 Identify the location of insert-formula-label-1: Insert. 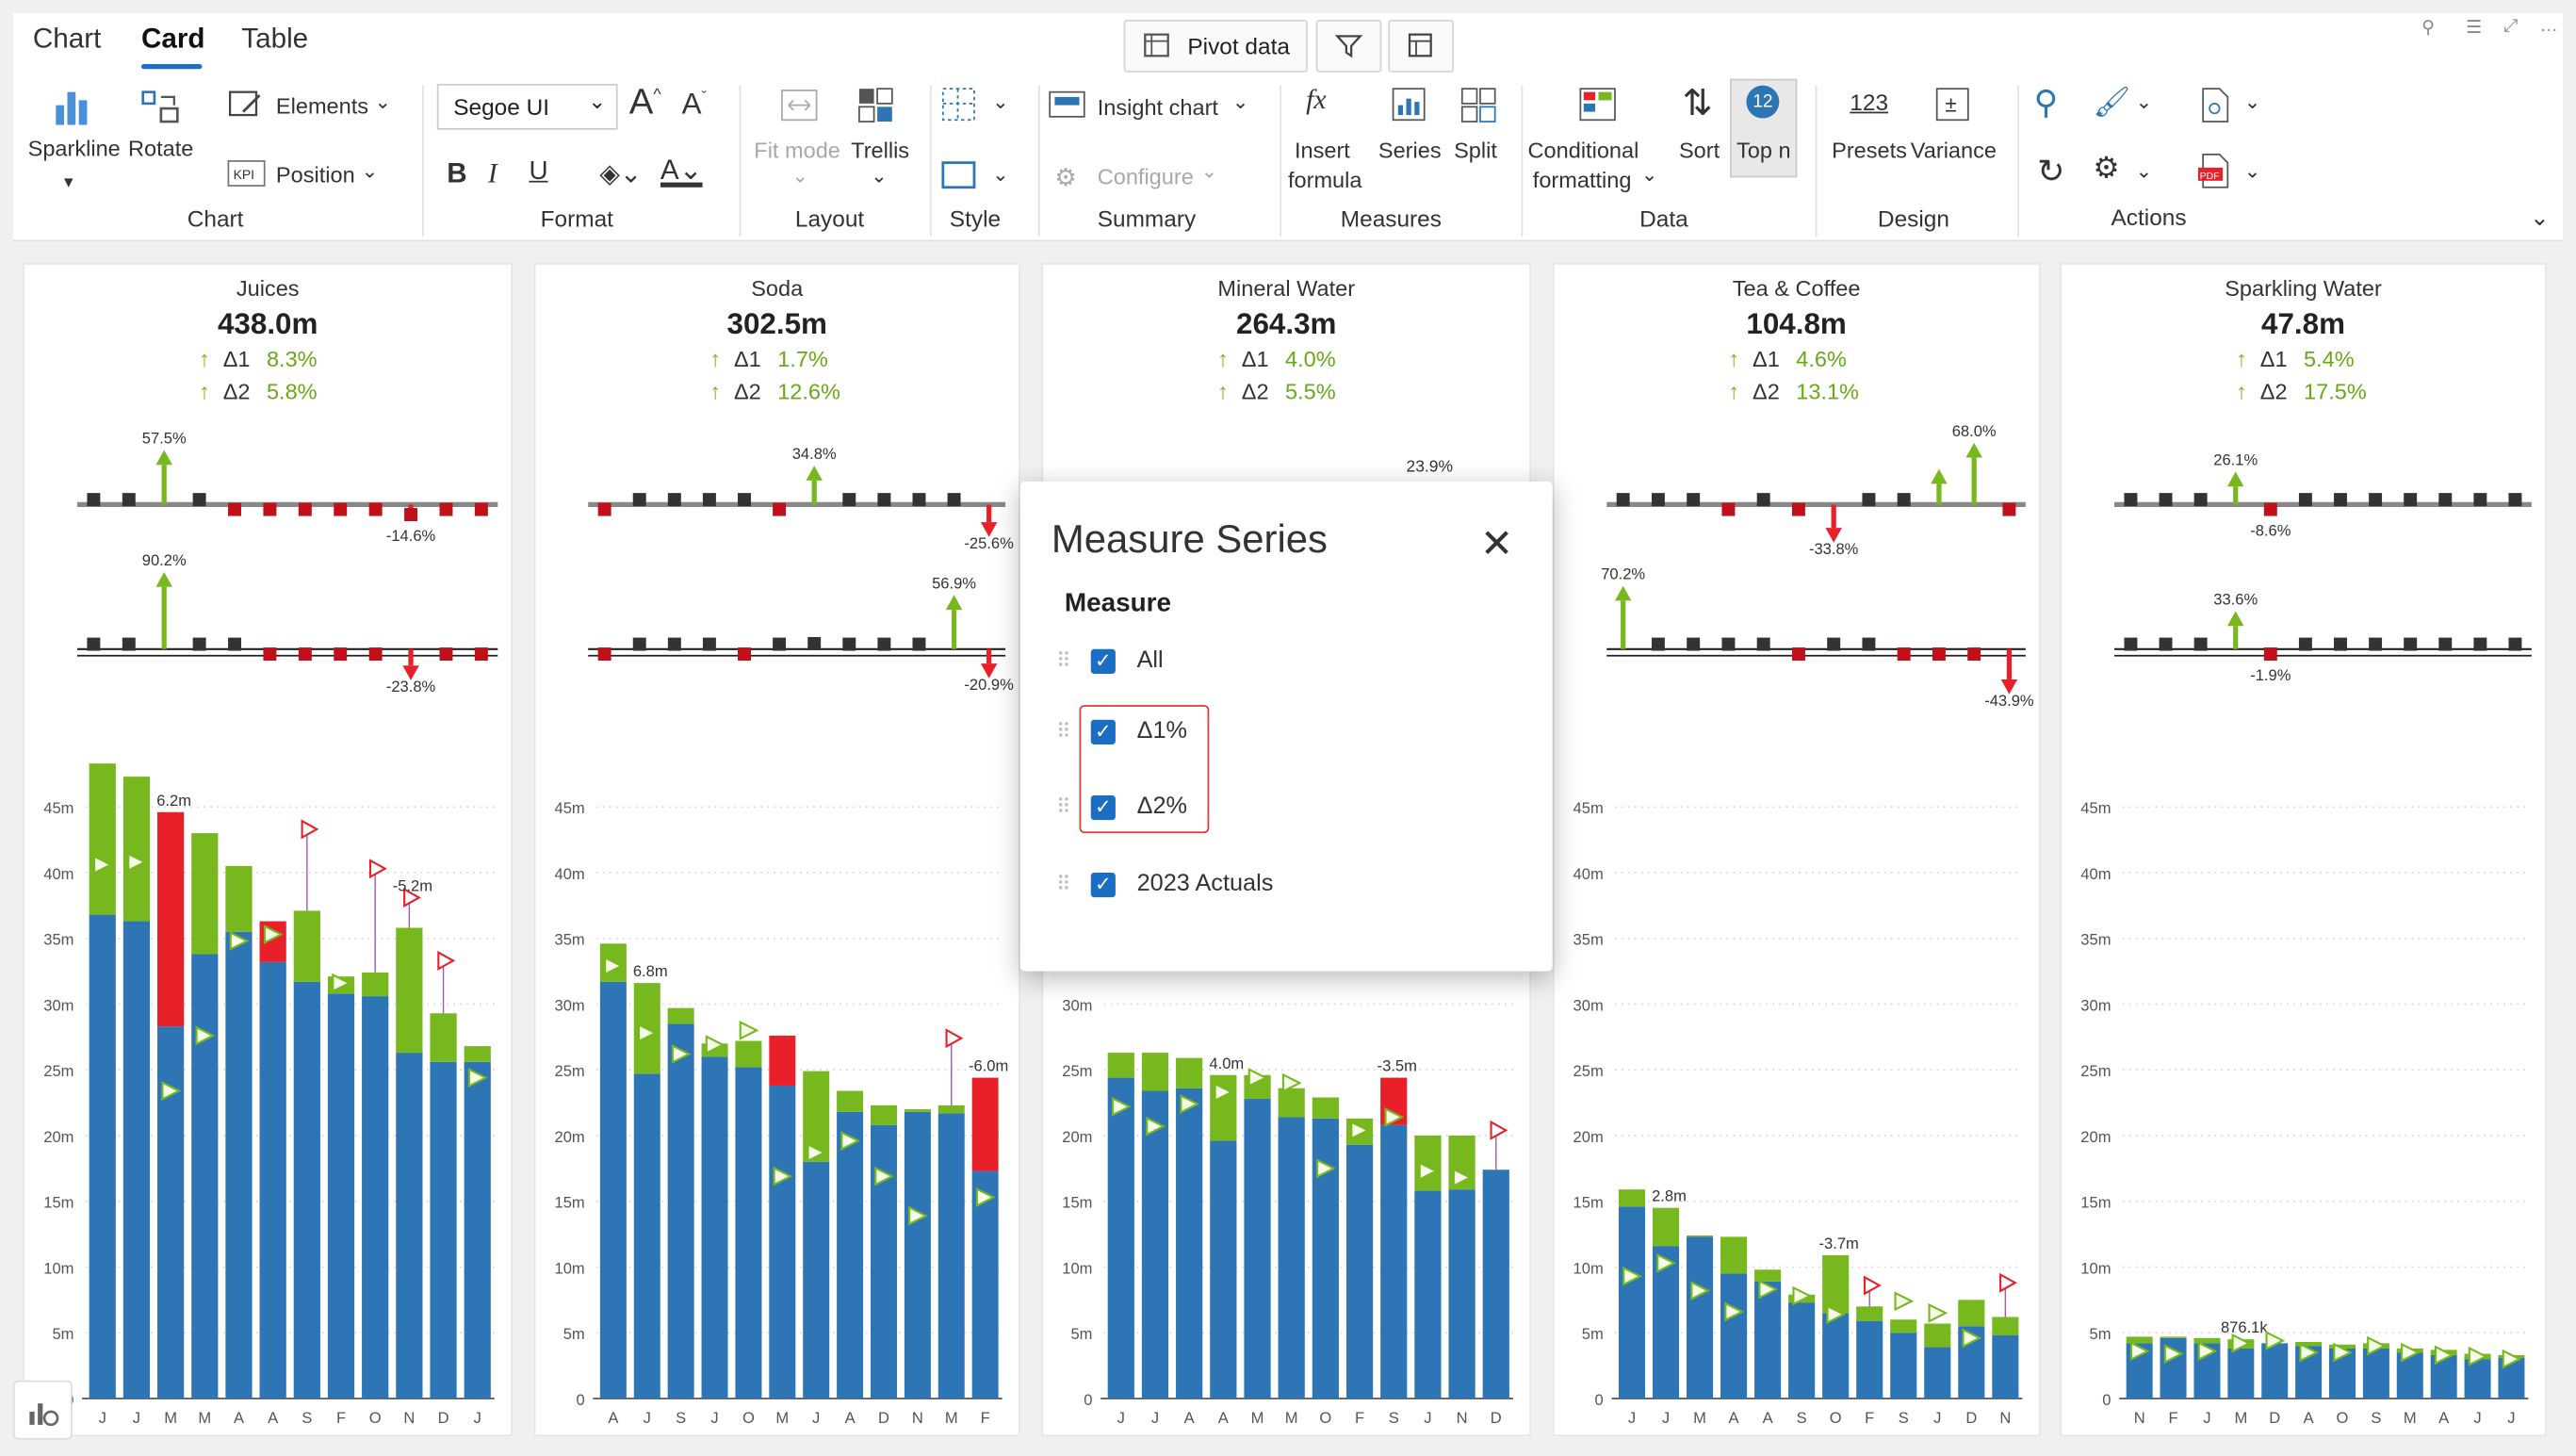
(1322, 150).